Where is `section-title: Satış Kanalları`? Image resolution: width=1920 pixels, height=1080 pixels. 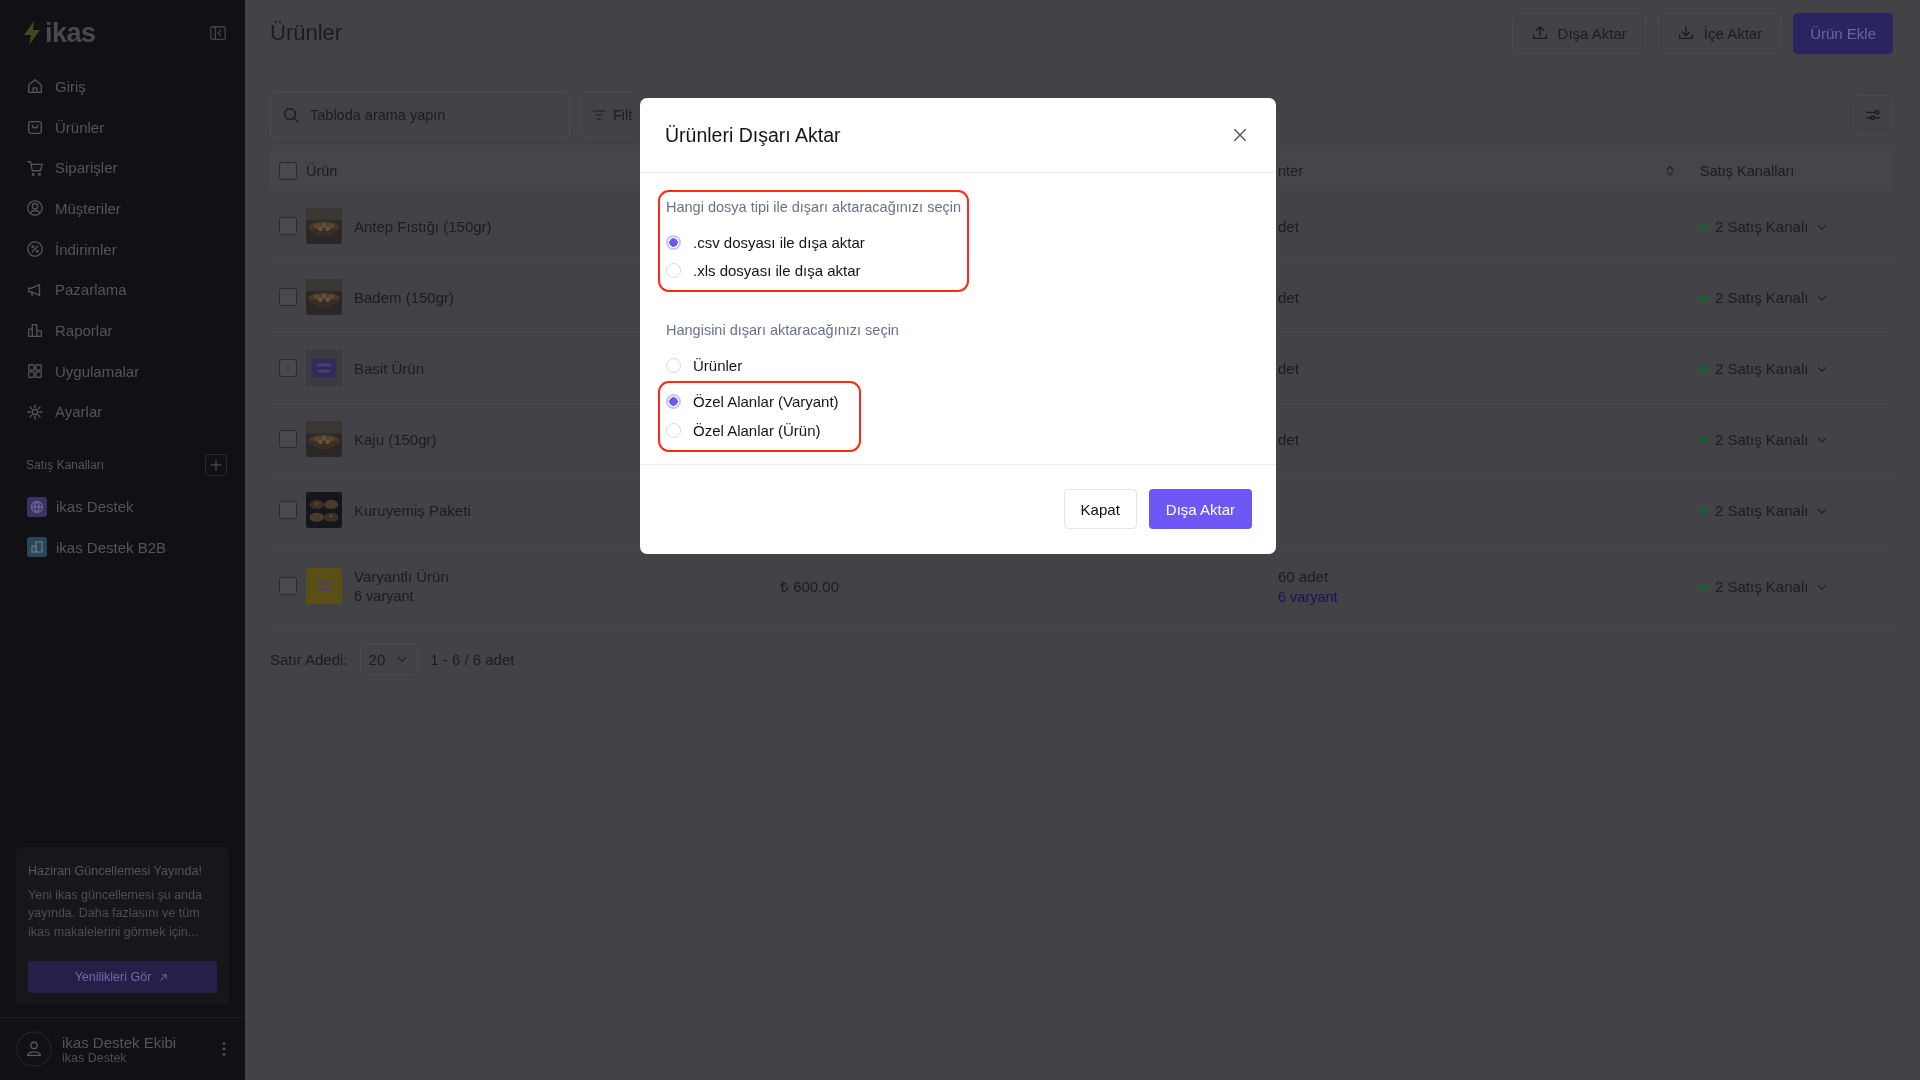
section-title: Satış Kanalları is located at coordinates (65, 465).